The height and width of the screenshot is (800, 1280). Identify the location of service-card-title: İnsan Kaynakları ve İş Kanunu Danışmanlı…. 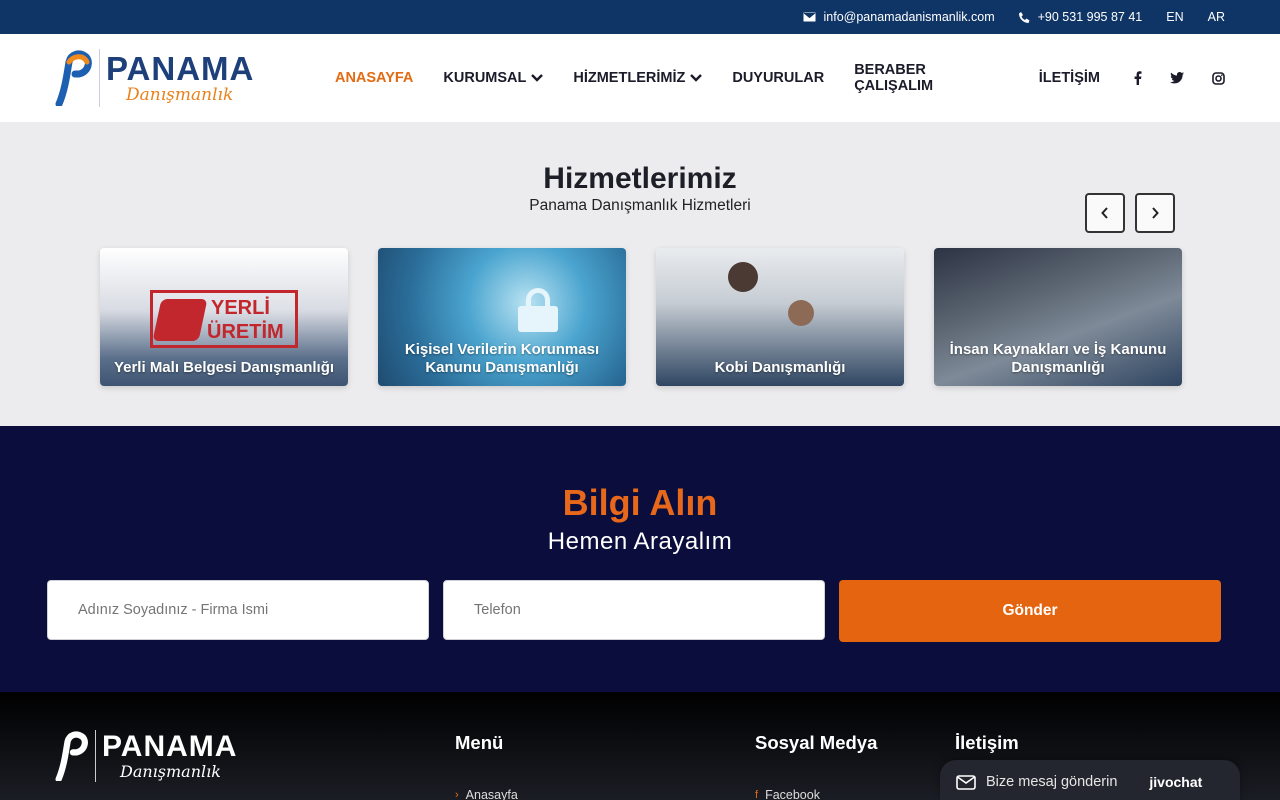
(1058, 358).